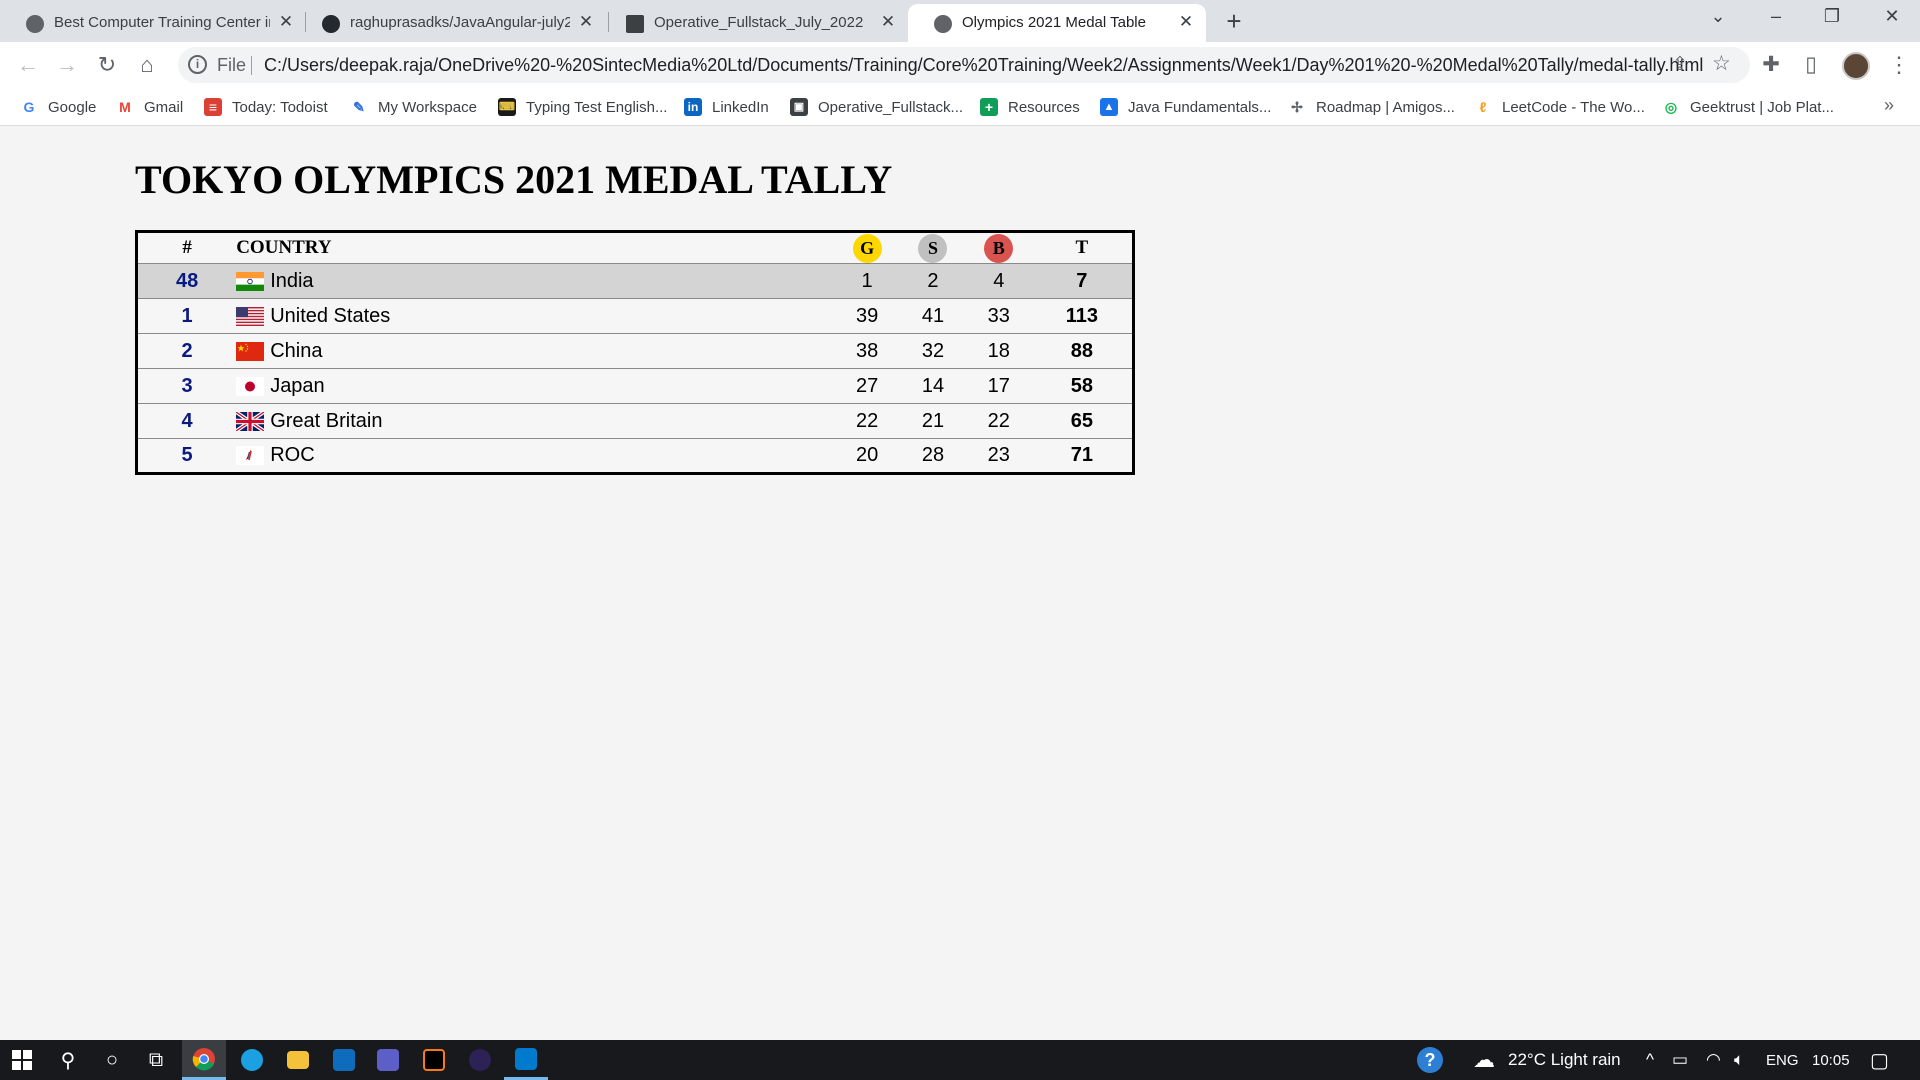 This screenshot has width=1920, height=1080. Describe the element at coordinates (250, 386) in the screenshot. I see `japan-flag-icon` at that location.